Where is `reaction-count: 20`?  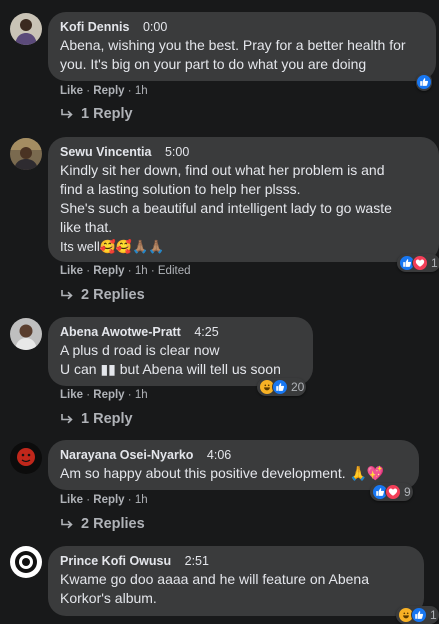
reaction-count: 20 is located at coordinates (298, 387).